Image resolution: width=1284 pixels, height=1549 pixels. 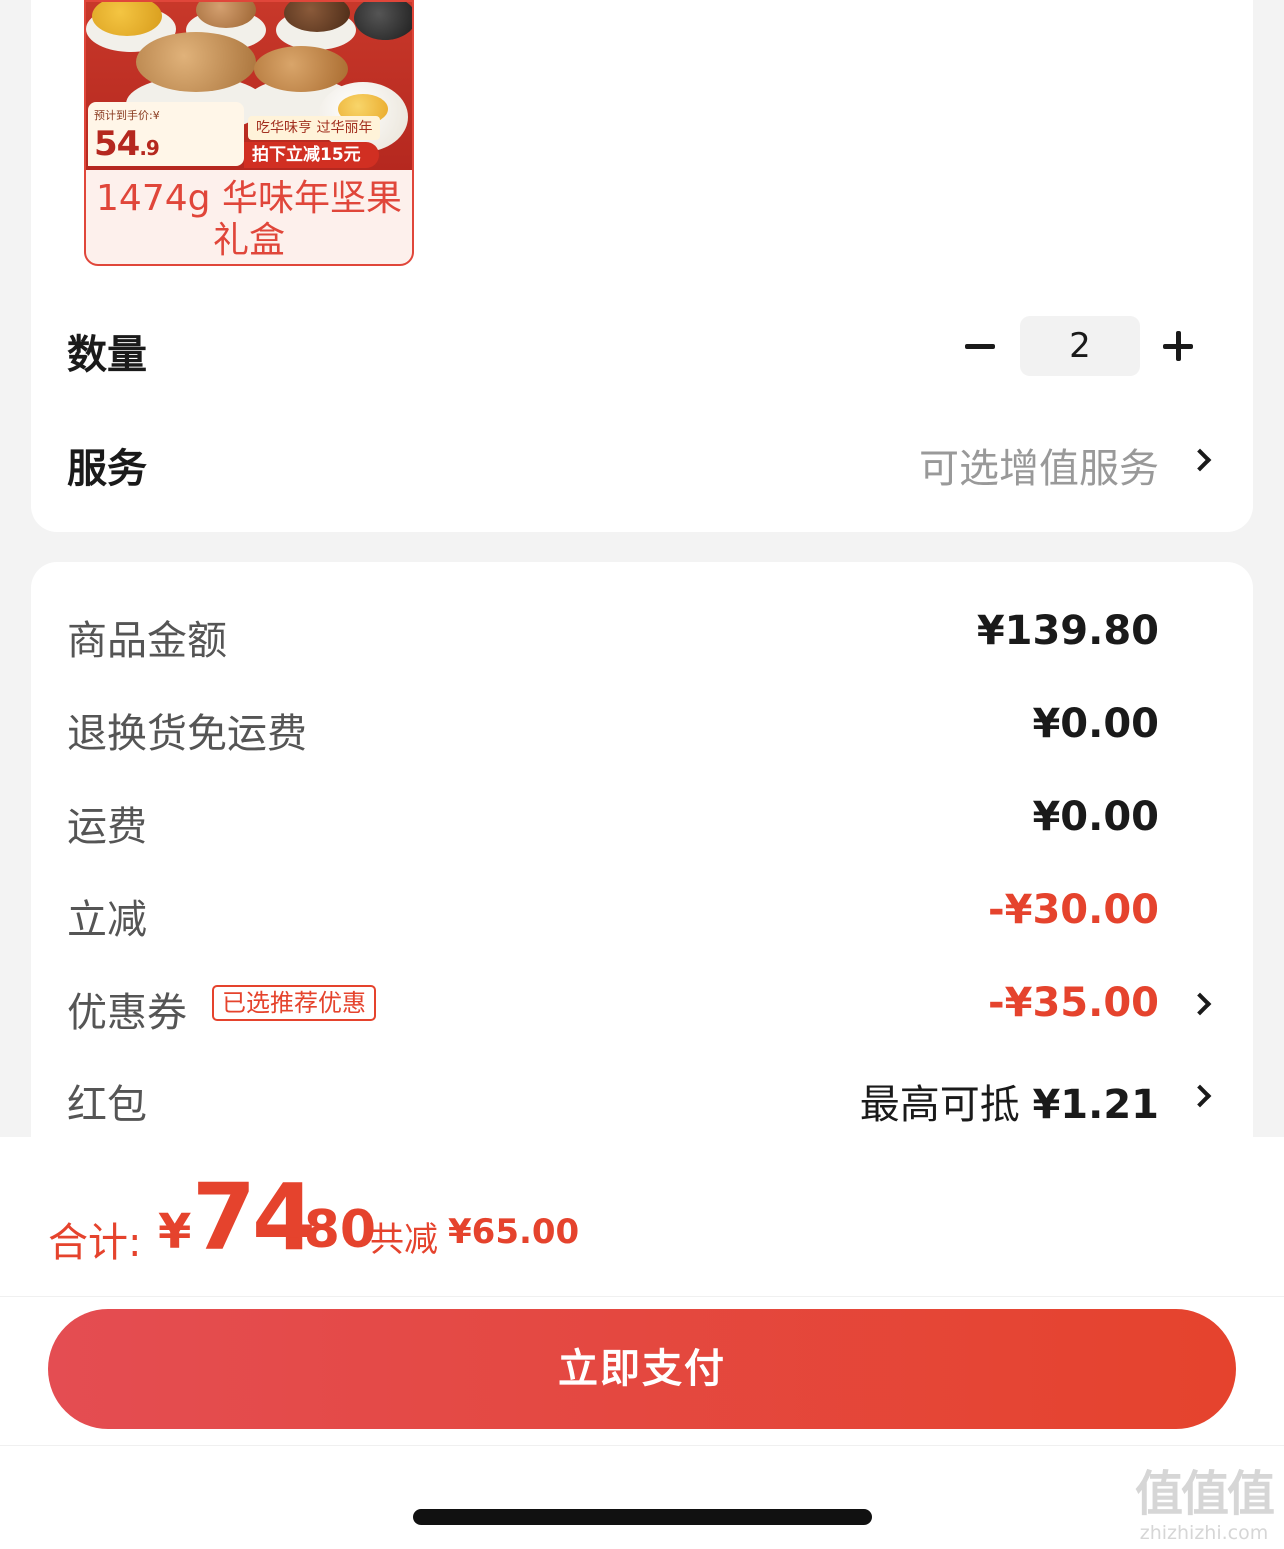 What do you see at coordinates (107, 469) in the screenshot?
I see `service-label: 服务` at bounding box center [107, 469].